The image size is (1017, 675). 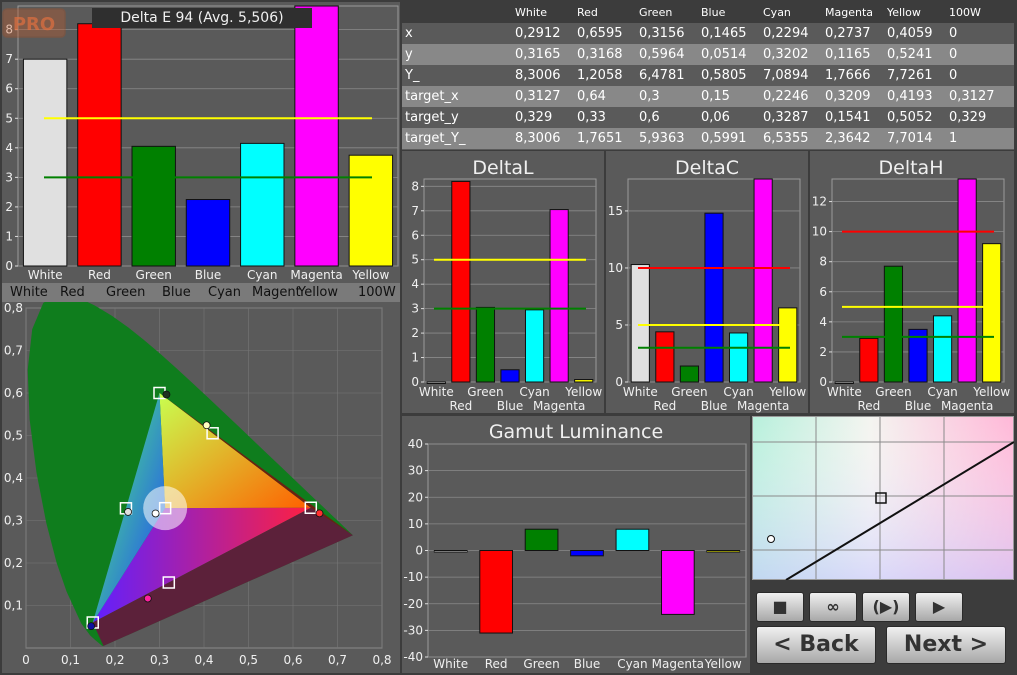 I want to click on table-cell: 0,3127, so click(x=538, y=96).